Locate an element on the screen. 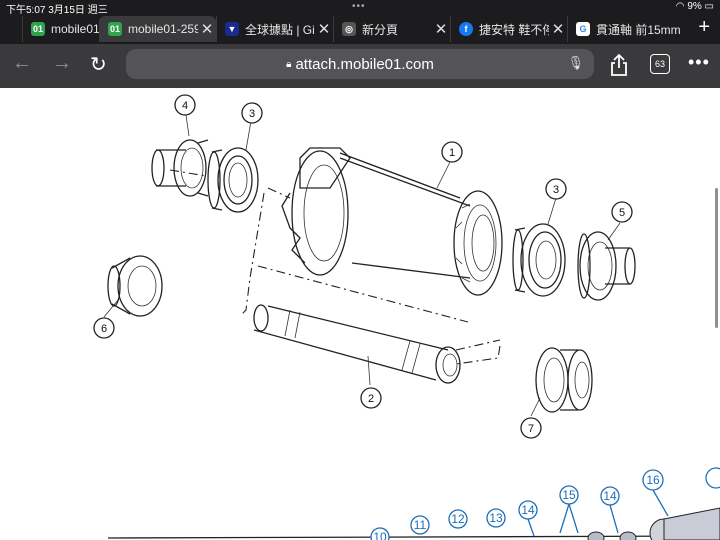 This screenshot has height=540, width=720. svg-text: 1 is located at coordinates (452, 153).